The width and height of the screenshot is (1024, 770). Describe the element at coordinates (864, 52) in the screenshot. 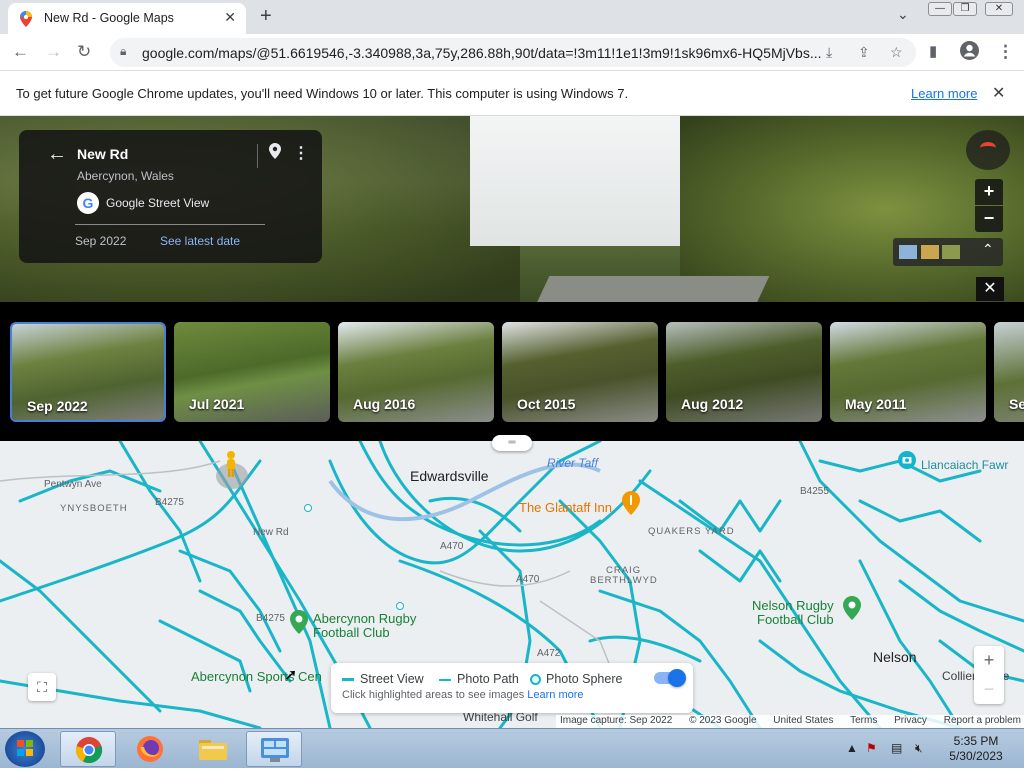

I see `share-icon: ⇪` at that location.